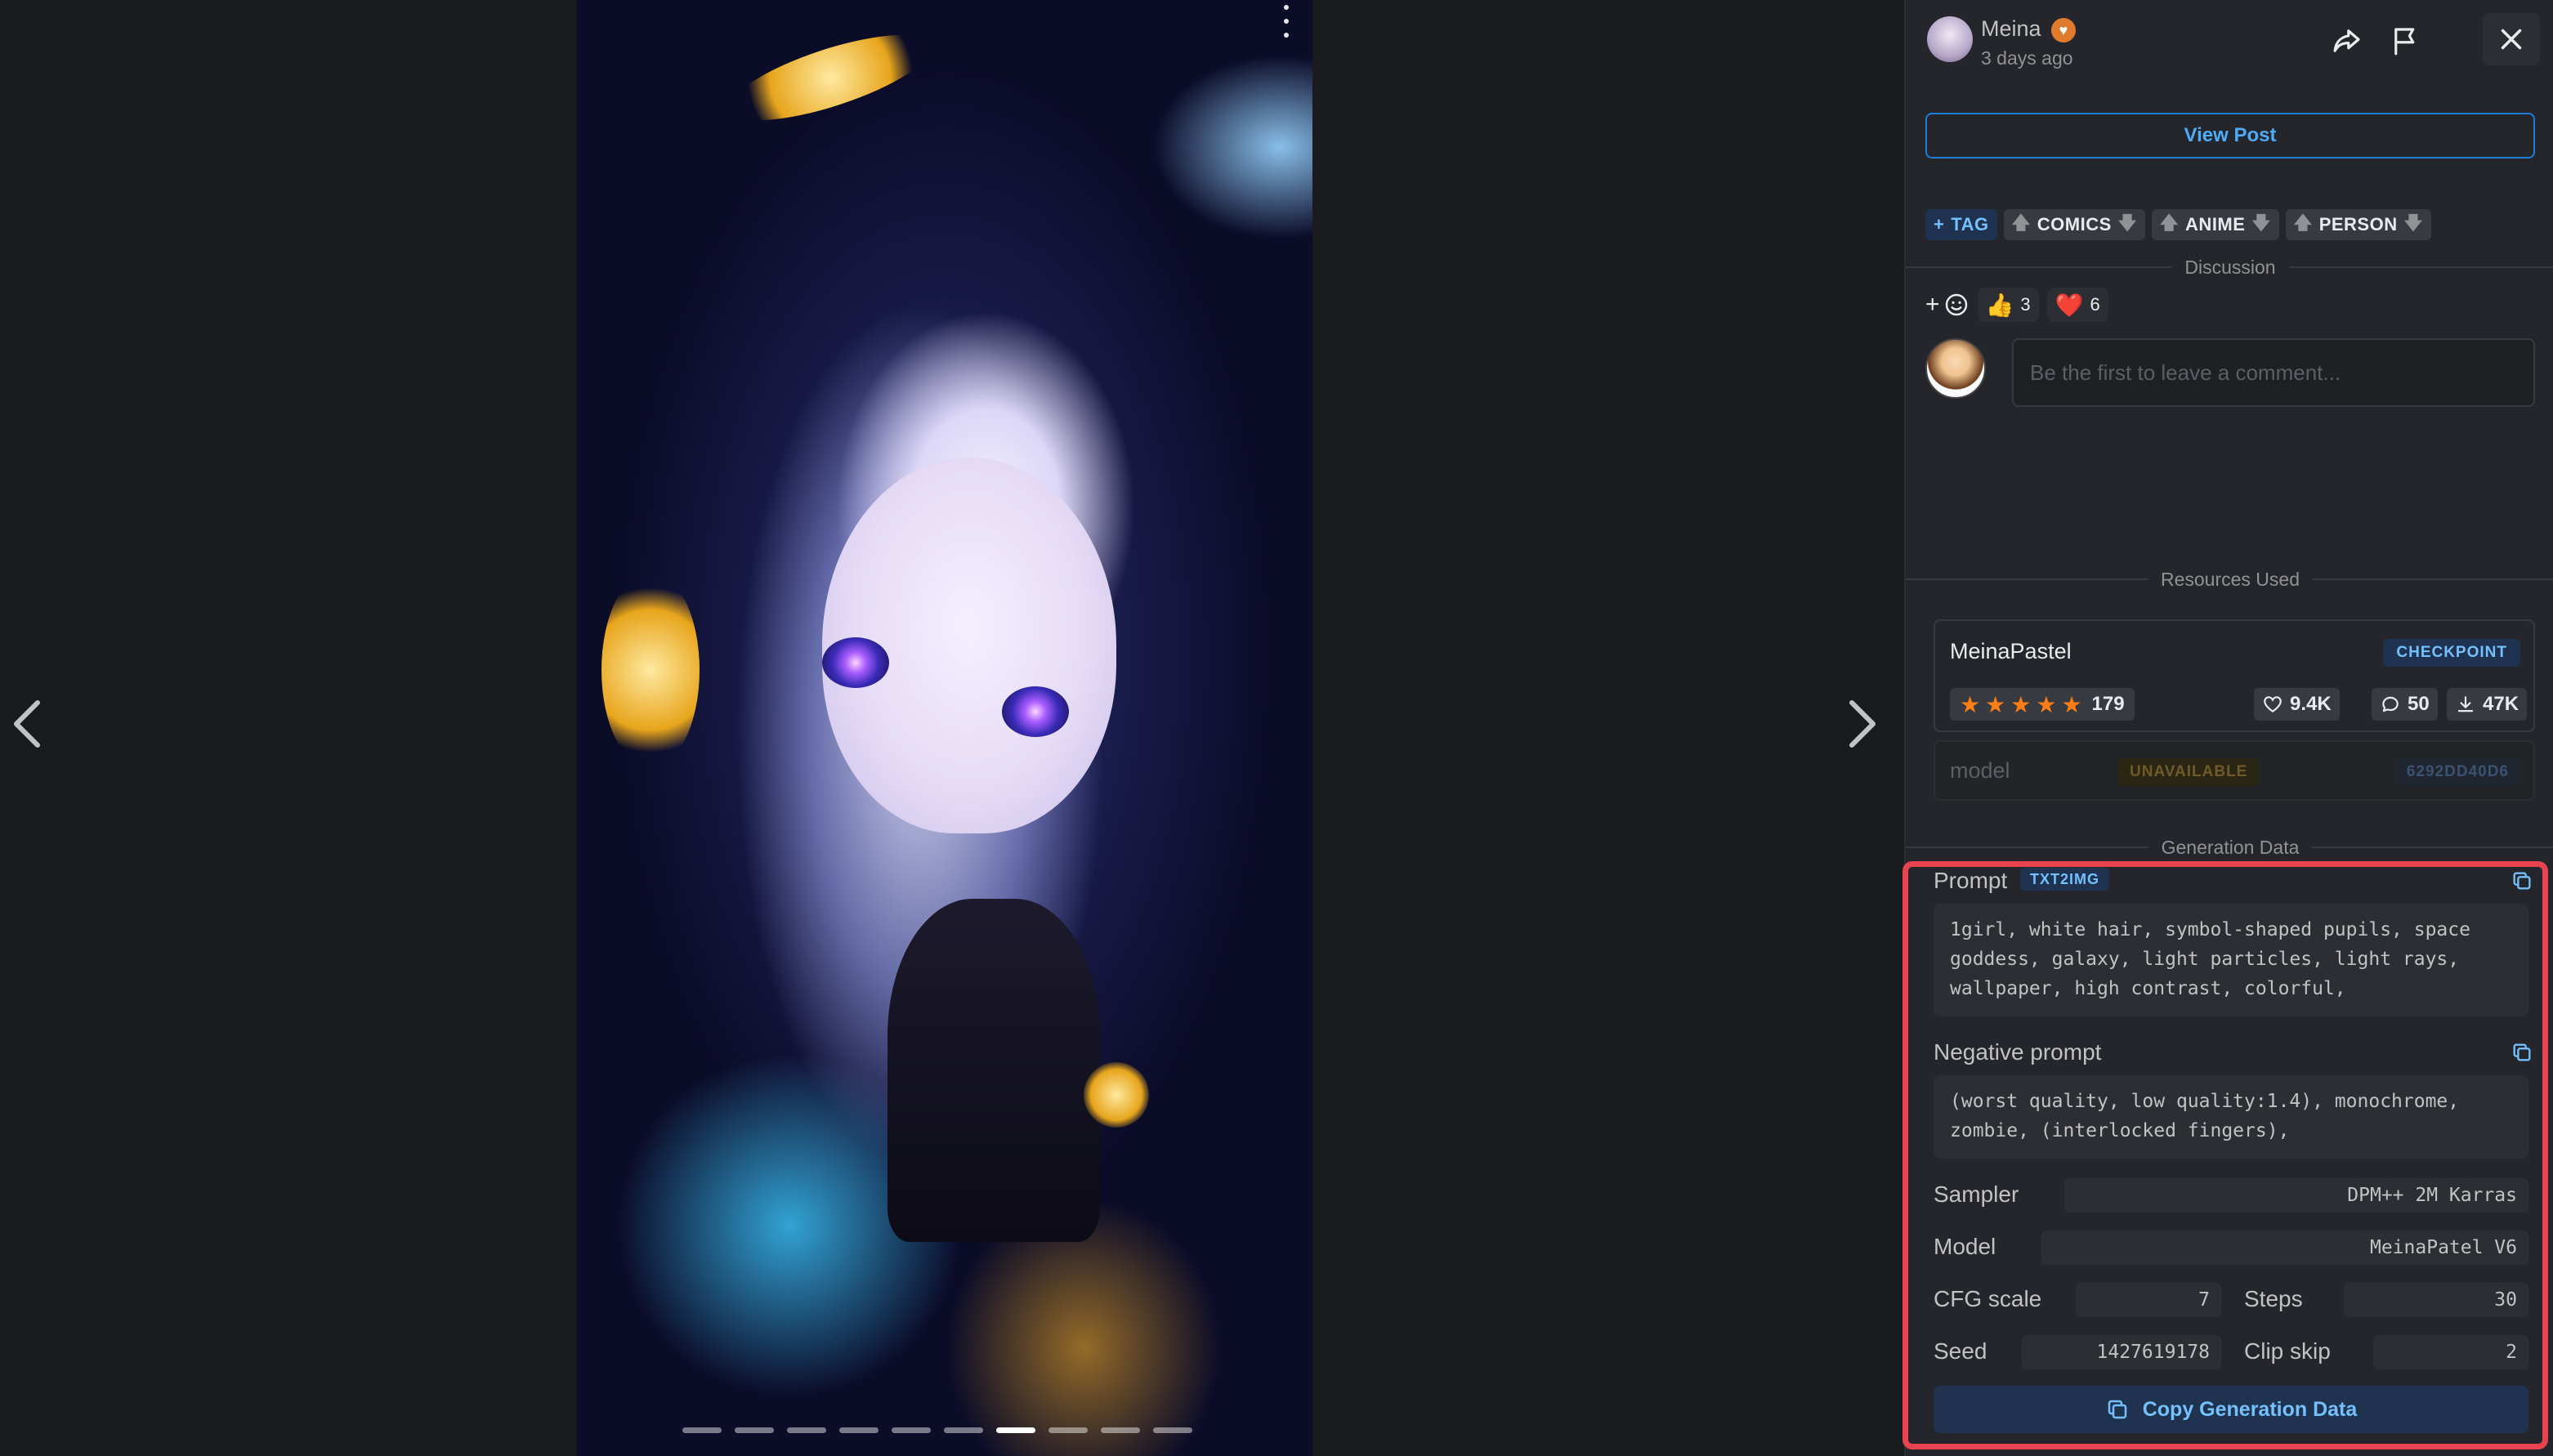 The image size is (2553, 1456). Describe the element at coordinates (2390, 704) in the screenshot. I see `comment-icon` at that location.